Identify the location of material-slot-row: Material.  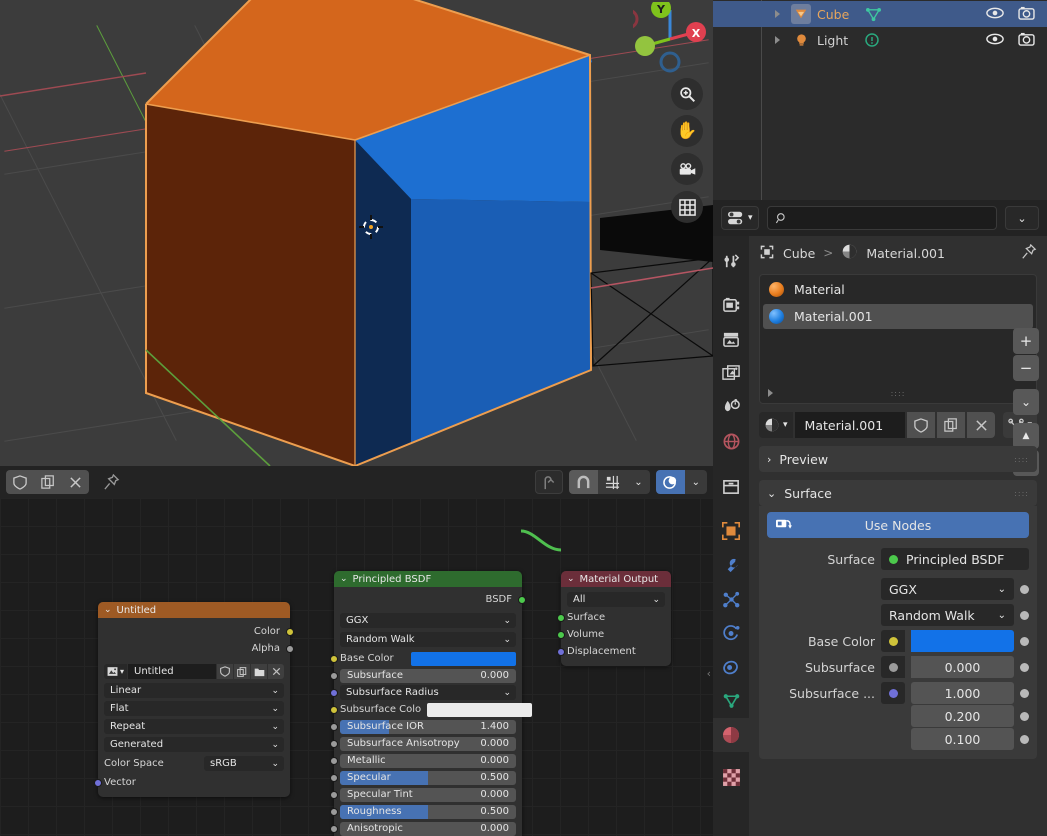
(898, 289).